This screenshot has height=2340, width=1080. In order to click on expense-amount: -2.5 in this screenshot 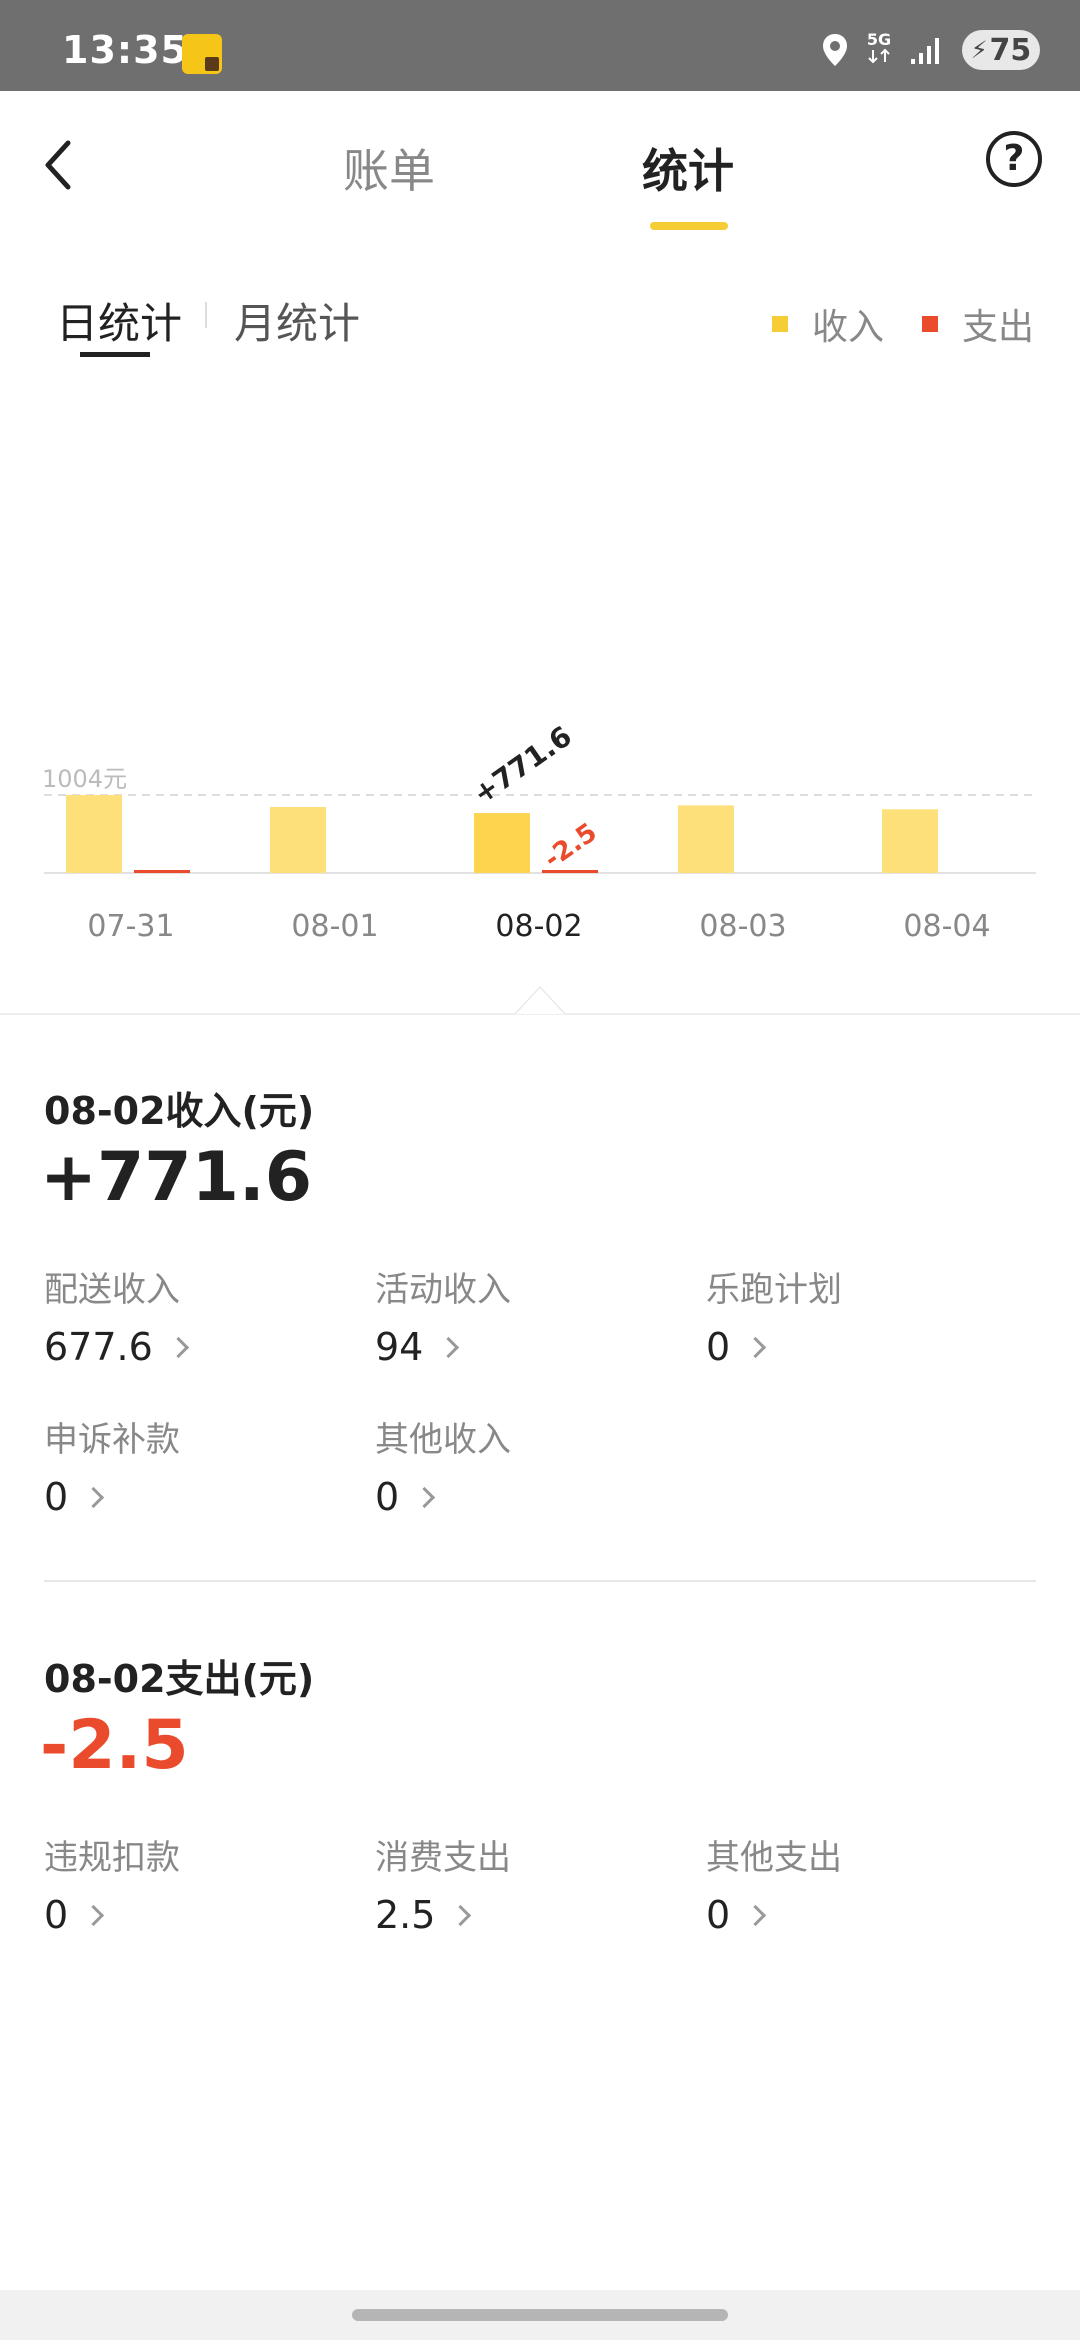, I will do `click(114, 1745)`.